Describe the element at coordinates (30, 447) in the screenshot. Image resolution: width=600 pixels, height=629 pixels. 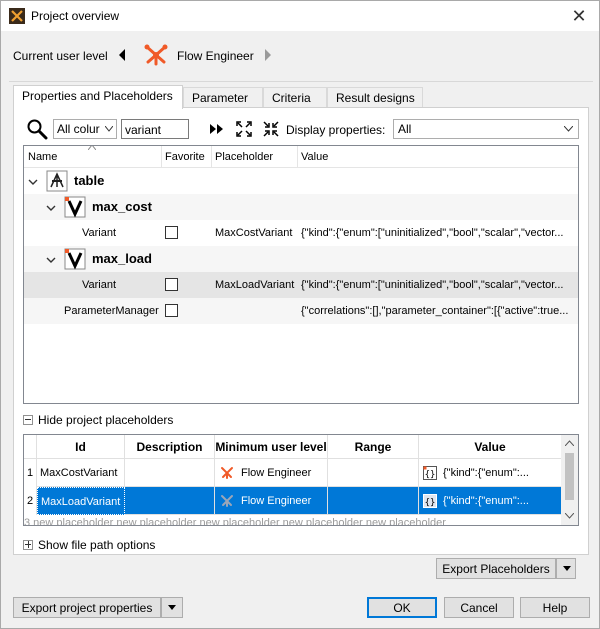
I see `row-number-header` at that location.